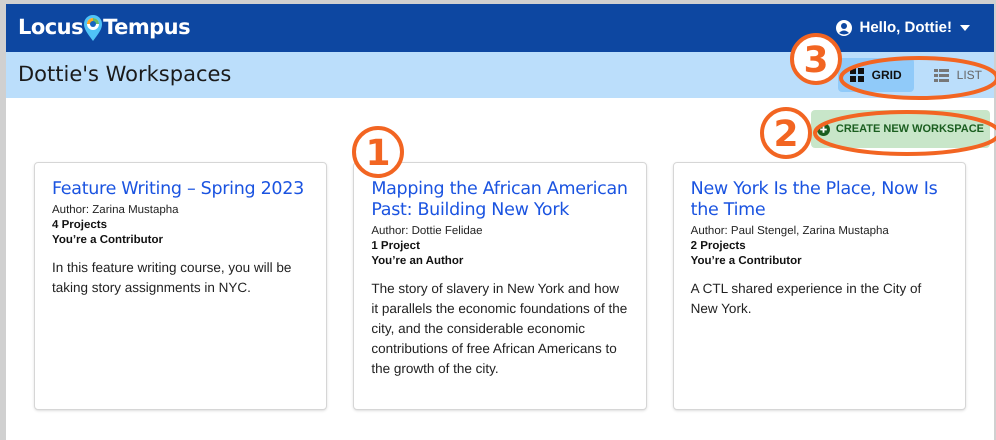  Describe the element at coordinates (816, 60) in the screenshot. I see `callout-number: 3` at that location.